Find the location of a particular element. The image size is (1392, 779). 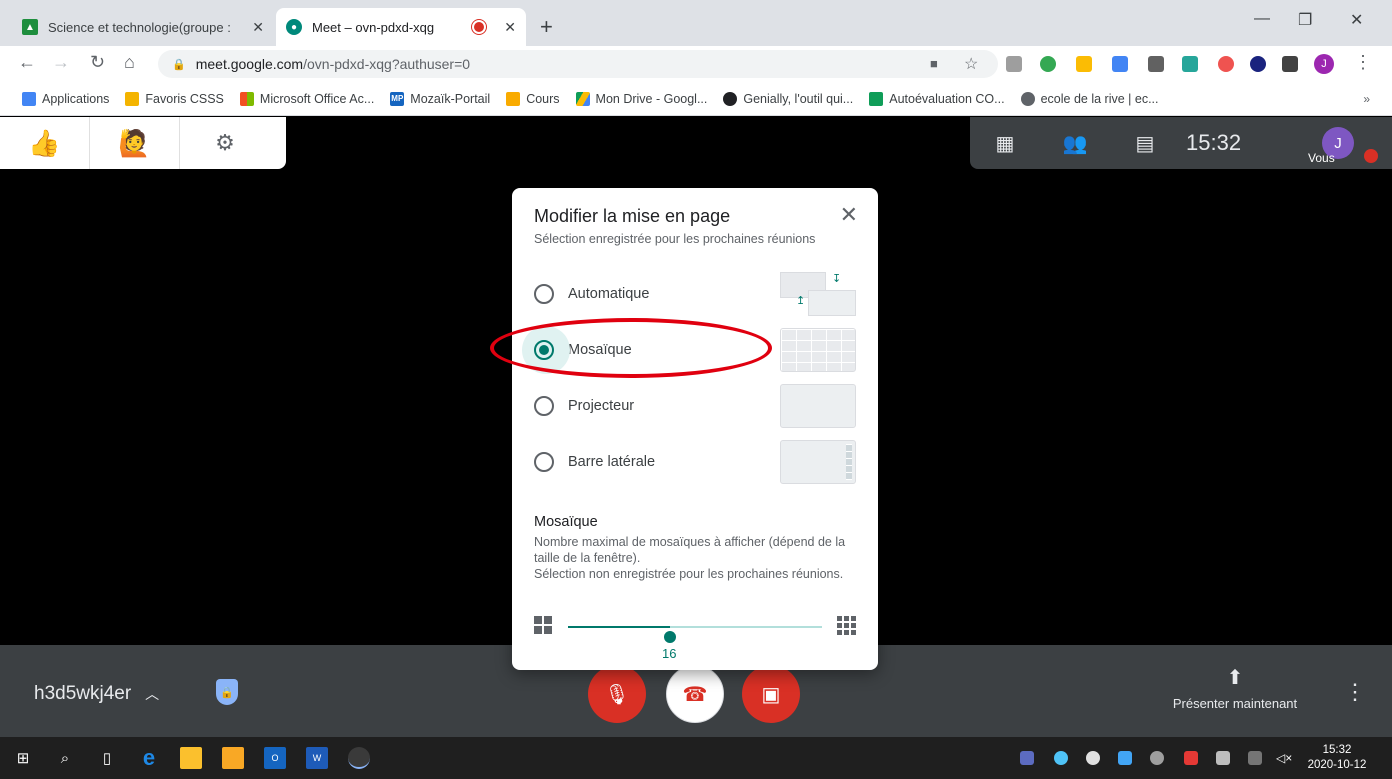

hang-up-button: ☎ is located at coordinates (695, 694).